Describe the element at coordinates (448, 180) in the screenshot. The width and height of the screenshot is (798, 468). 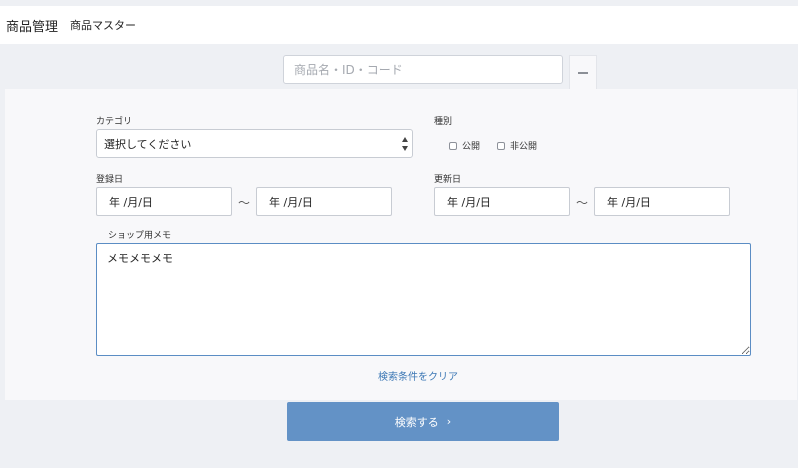
I see `updated-date-label: 更新日` at that location.